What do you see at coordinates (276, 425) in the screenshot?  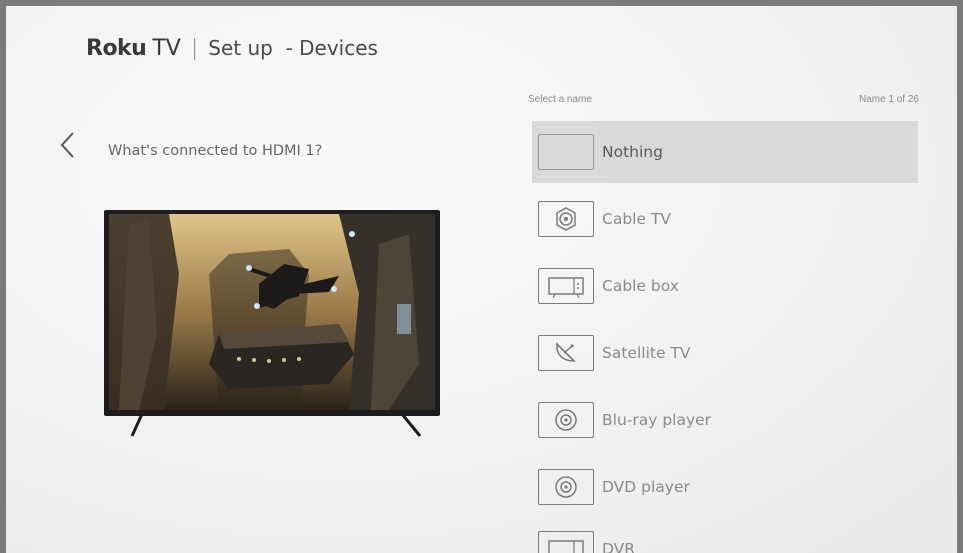 I see `tv-stand-legs` at bounding box center [276, 425].